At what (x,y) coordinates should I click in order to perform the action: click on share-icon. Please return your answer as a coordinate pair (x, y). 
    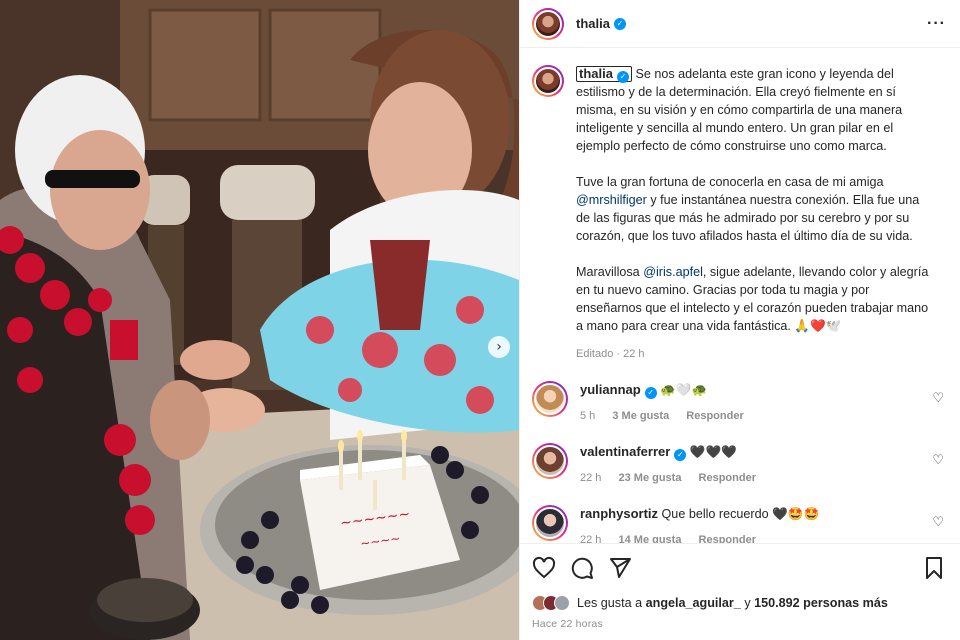
    Looking at the image, I should click on (620, 568).